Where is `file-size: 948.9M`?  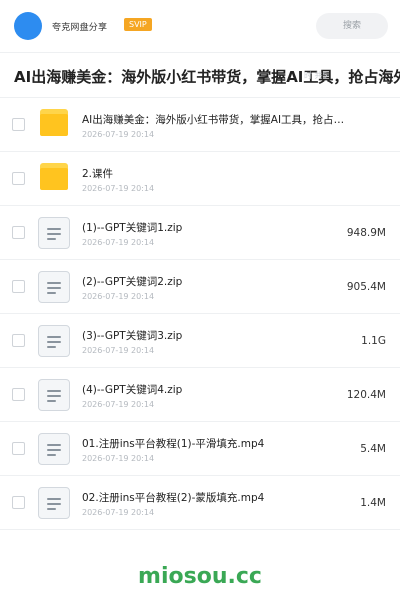
file-size: 948.9M is located at coordinates (366, 233).